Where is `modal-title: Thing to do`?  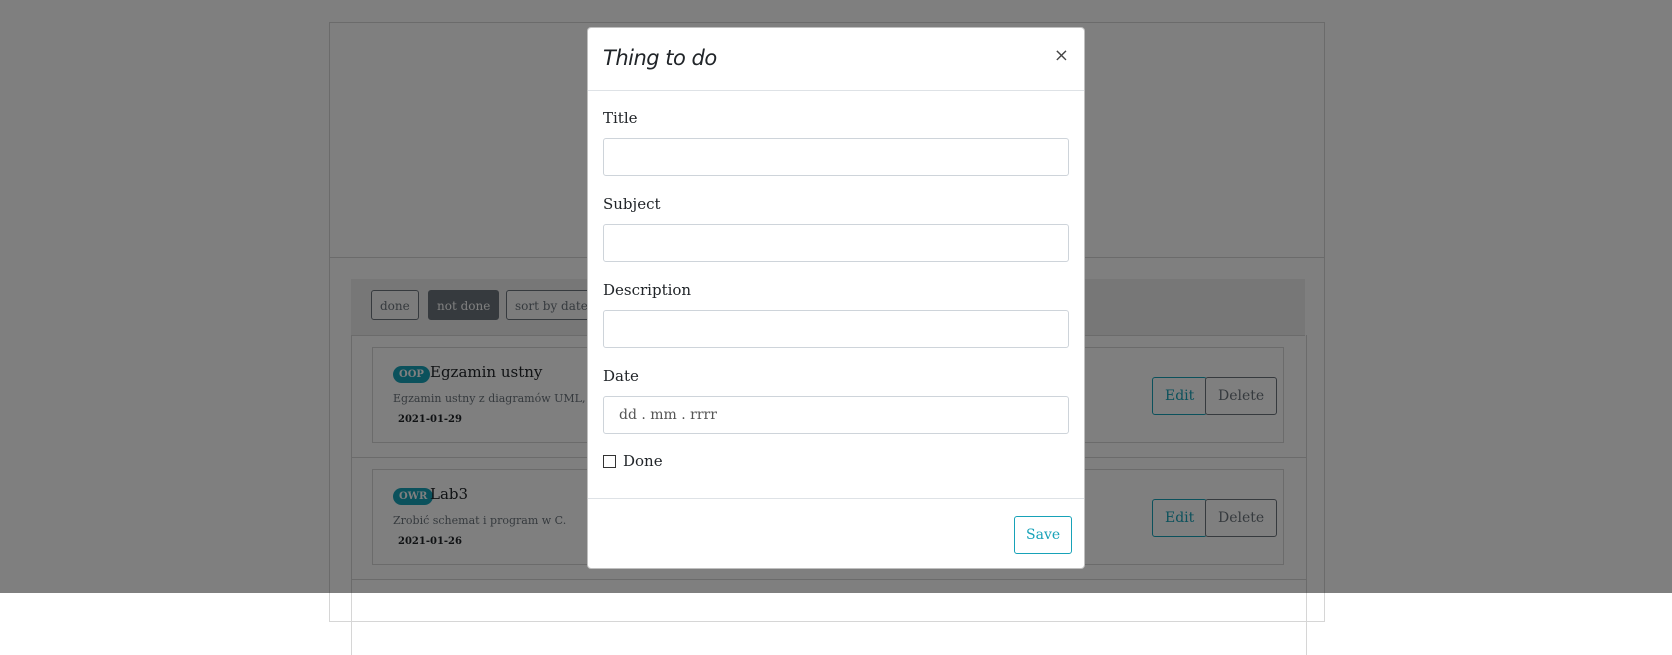 modal-title: Thing to do is located at coordinates (660, 58).